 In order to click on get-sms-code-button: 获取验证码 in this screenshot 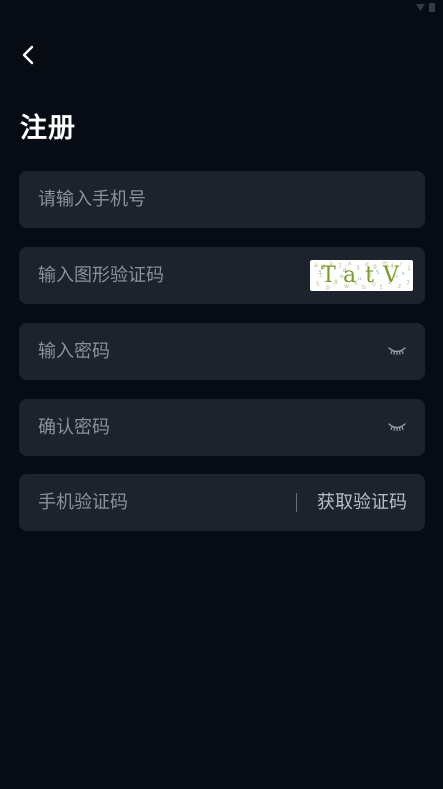, I will do `click(362, 502)`.